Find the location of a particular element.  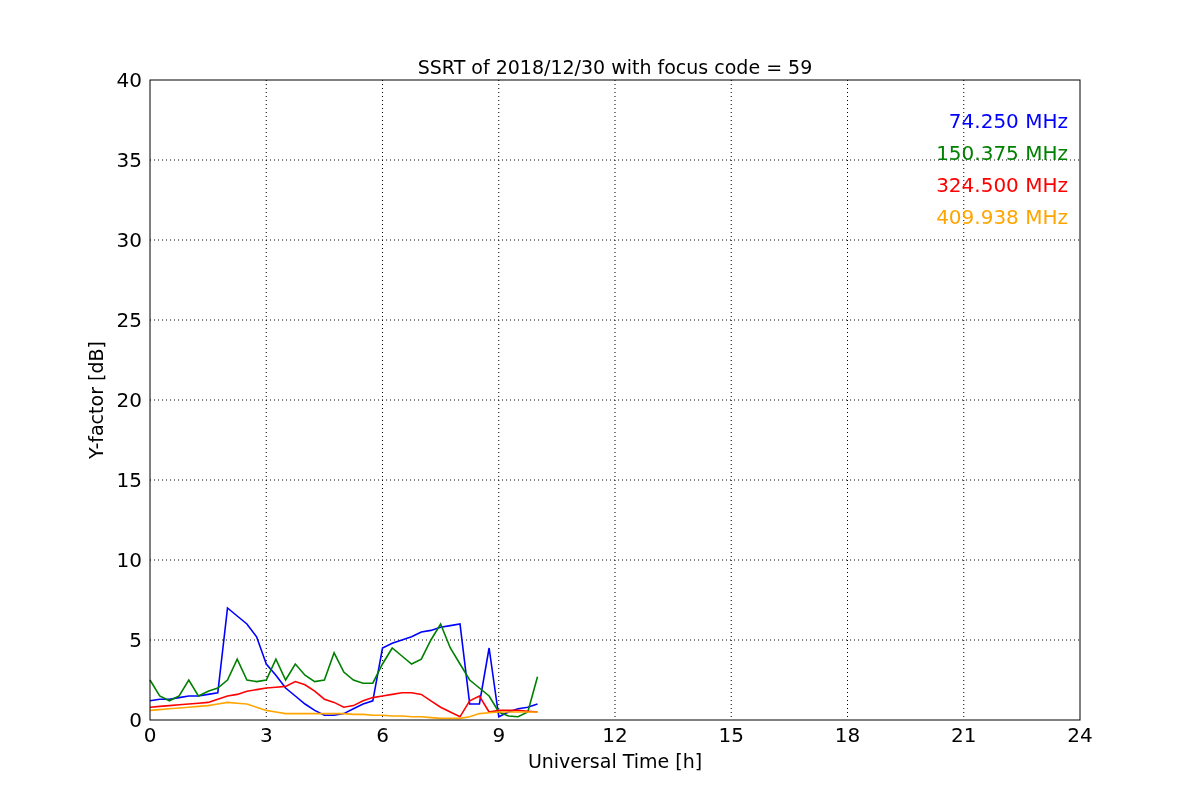

legend-label: 150.375 MHz is located at coordinates (1002, 153).